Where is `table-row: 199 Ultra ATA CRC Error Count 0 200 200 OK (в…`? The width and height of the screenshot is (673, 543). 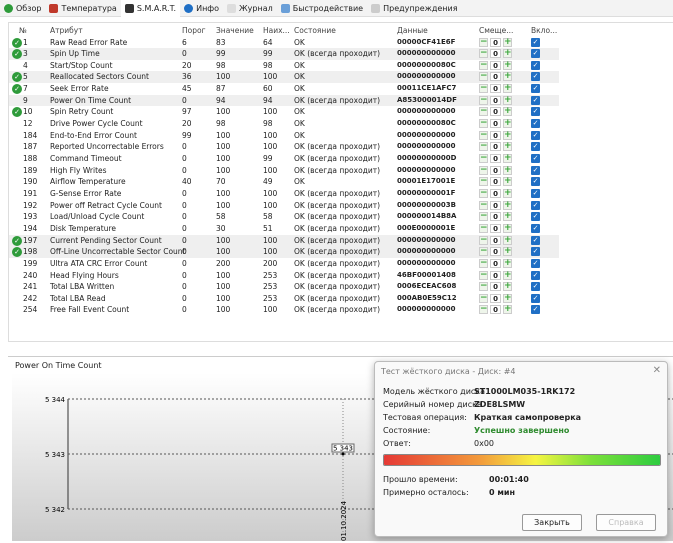 table-row: 199 Ultra ATA CRC Error Count 0 200 200 OK (в… is located at coordinates (284, 264).